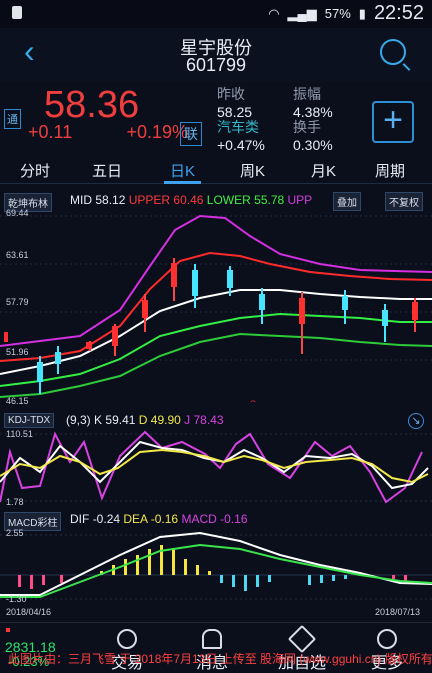 The width and height of the screenshot is (432, 673). What do you see at coordinates (253, 400) in the screenshot?
I see `svg-text: S` at bounding box center [253, 400].